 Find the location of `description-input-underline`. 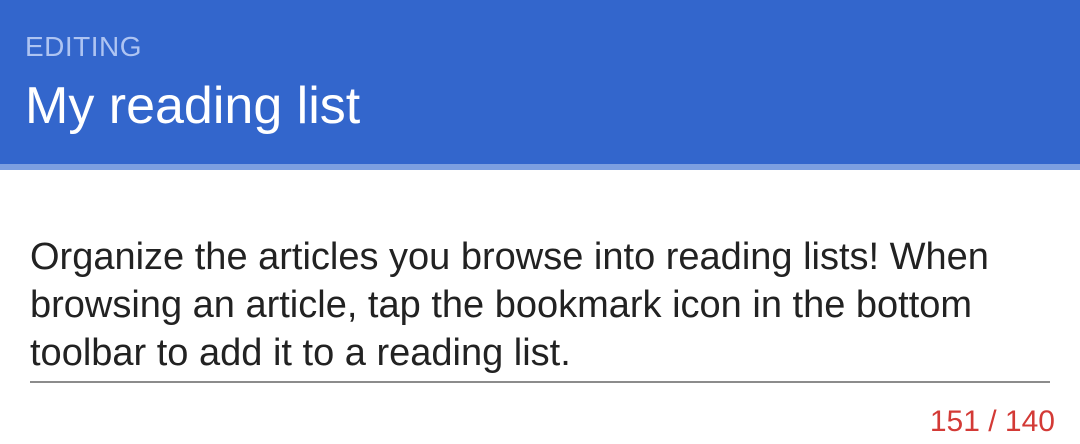

description-input-underline is located at coordinates (540, 382).